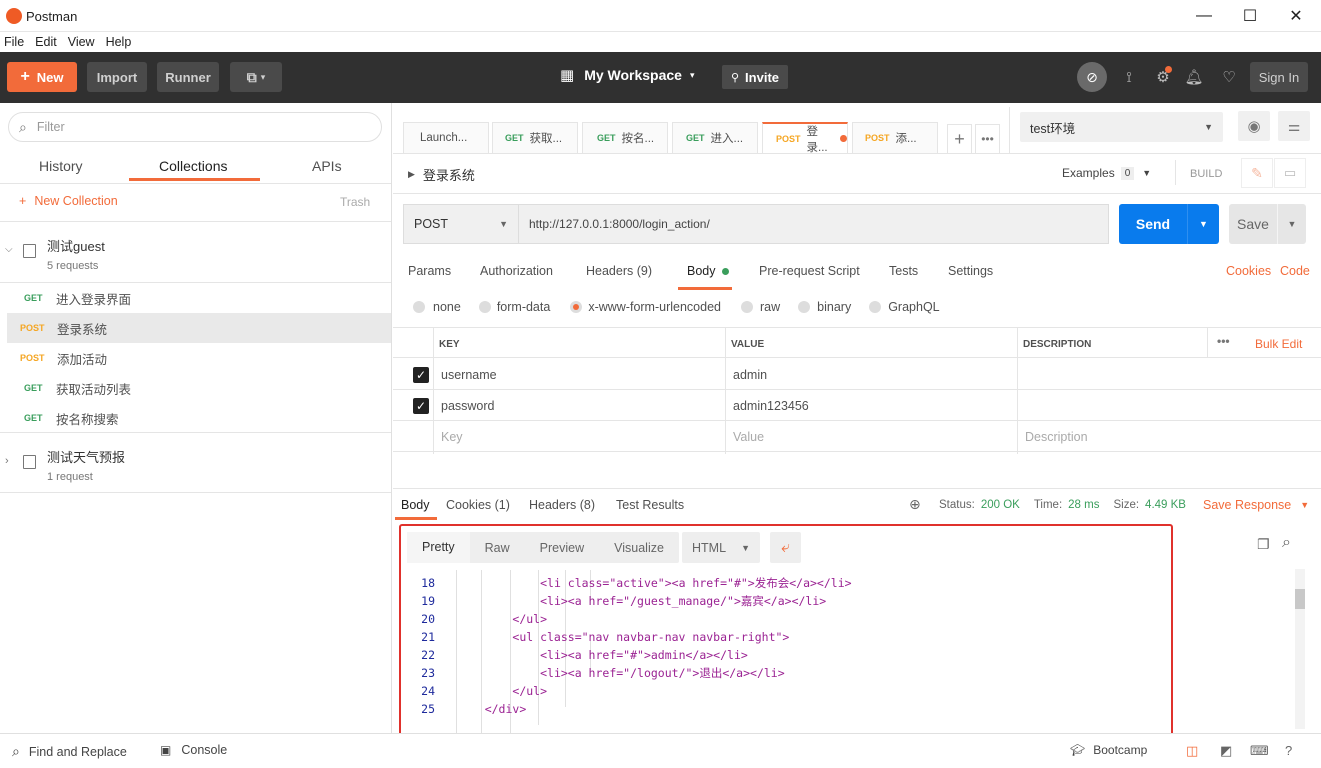 The width and height of the screenshot is (1321, 768). I want to click on tab-settings: Settings, so click(970, 271).